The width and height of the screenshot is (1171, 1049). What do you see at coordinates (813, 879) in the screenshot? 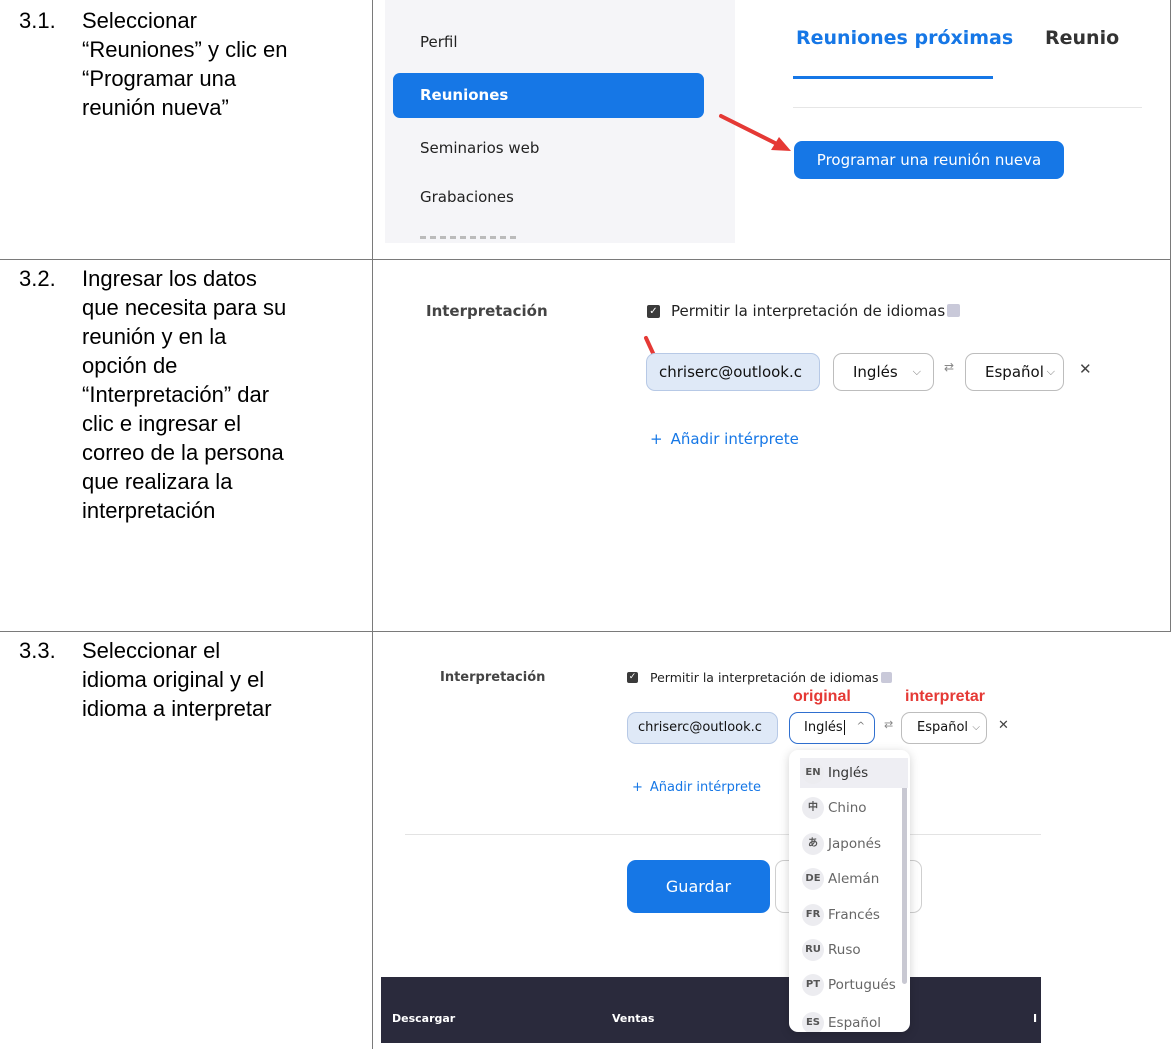
I see `language-code-badge: DE` at bounding box center [813, 879].